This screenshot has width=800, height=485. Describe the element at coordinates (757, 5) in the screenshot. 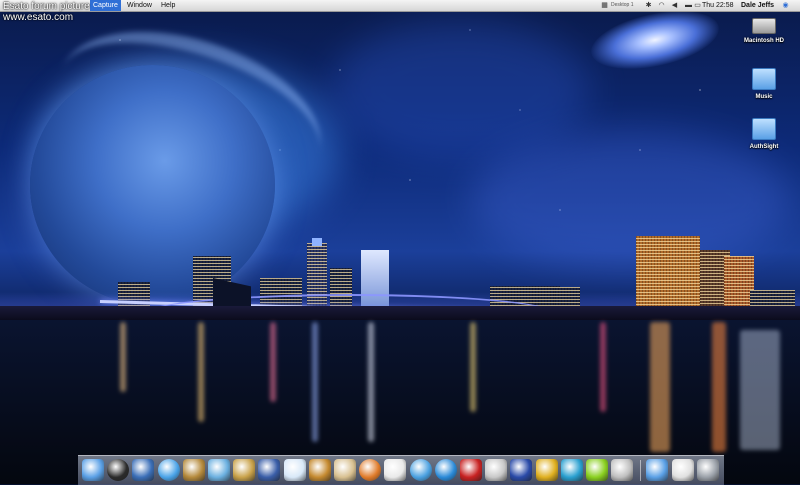

I see `menu-user: Dale Jeffs` at that location.